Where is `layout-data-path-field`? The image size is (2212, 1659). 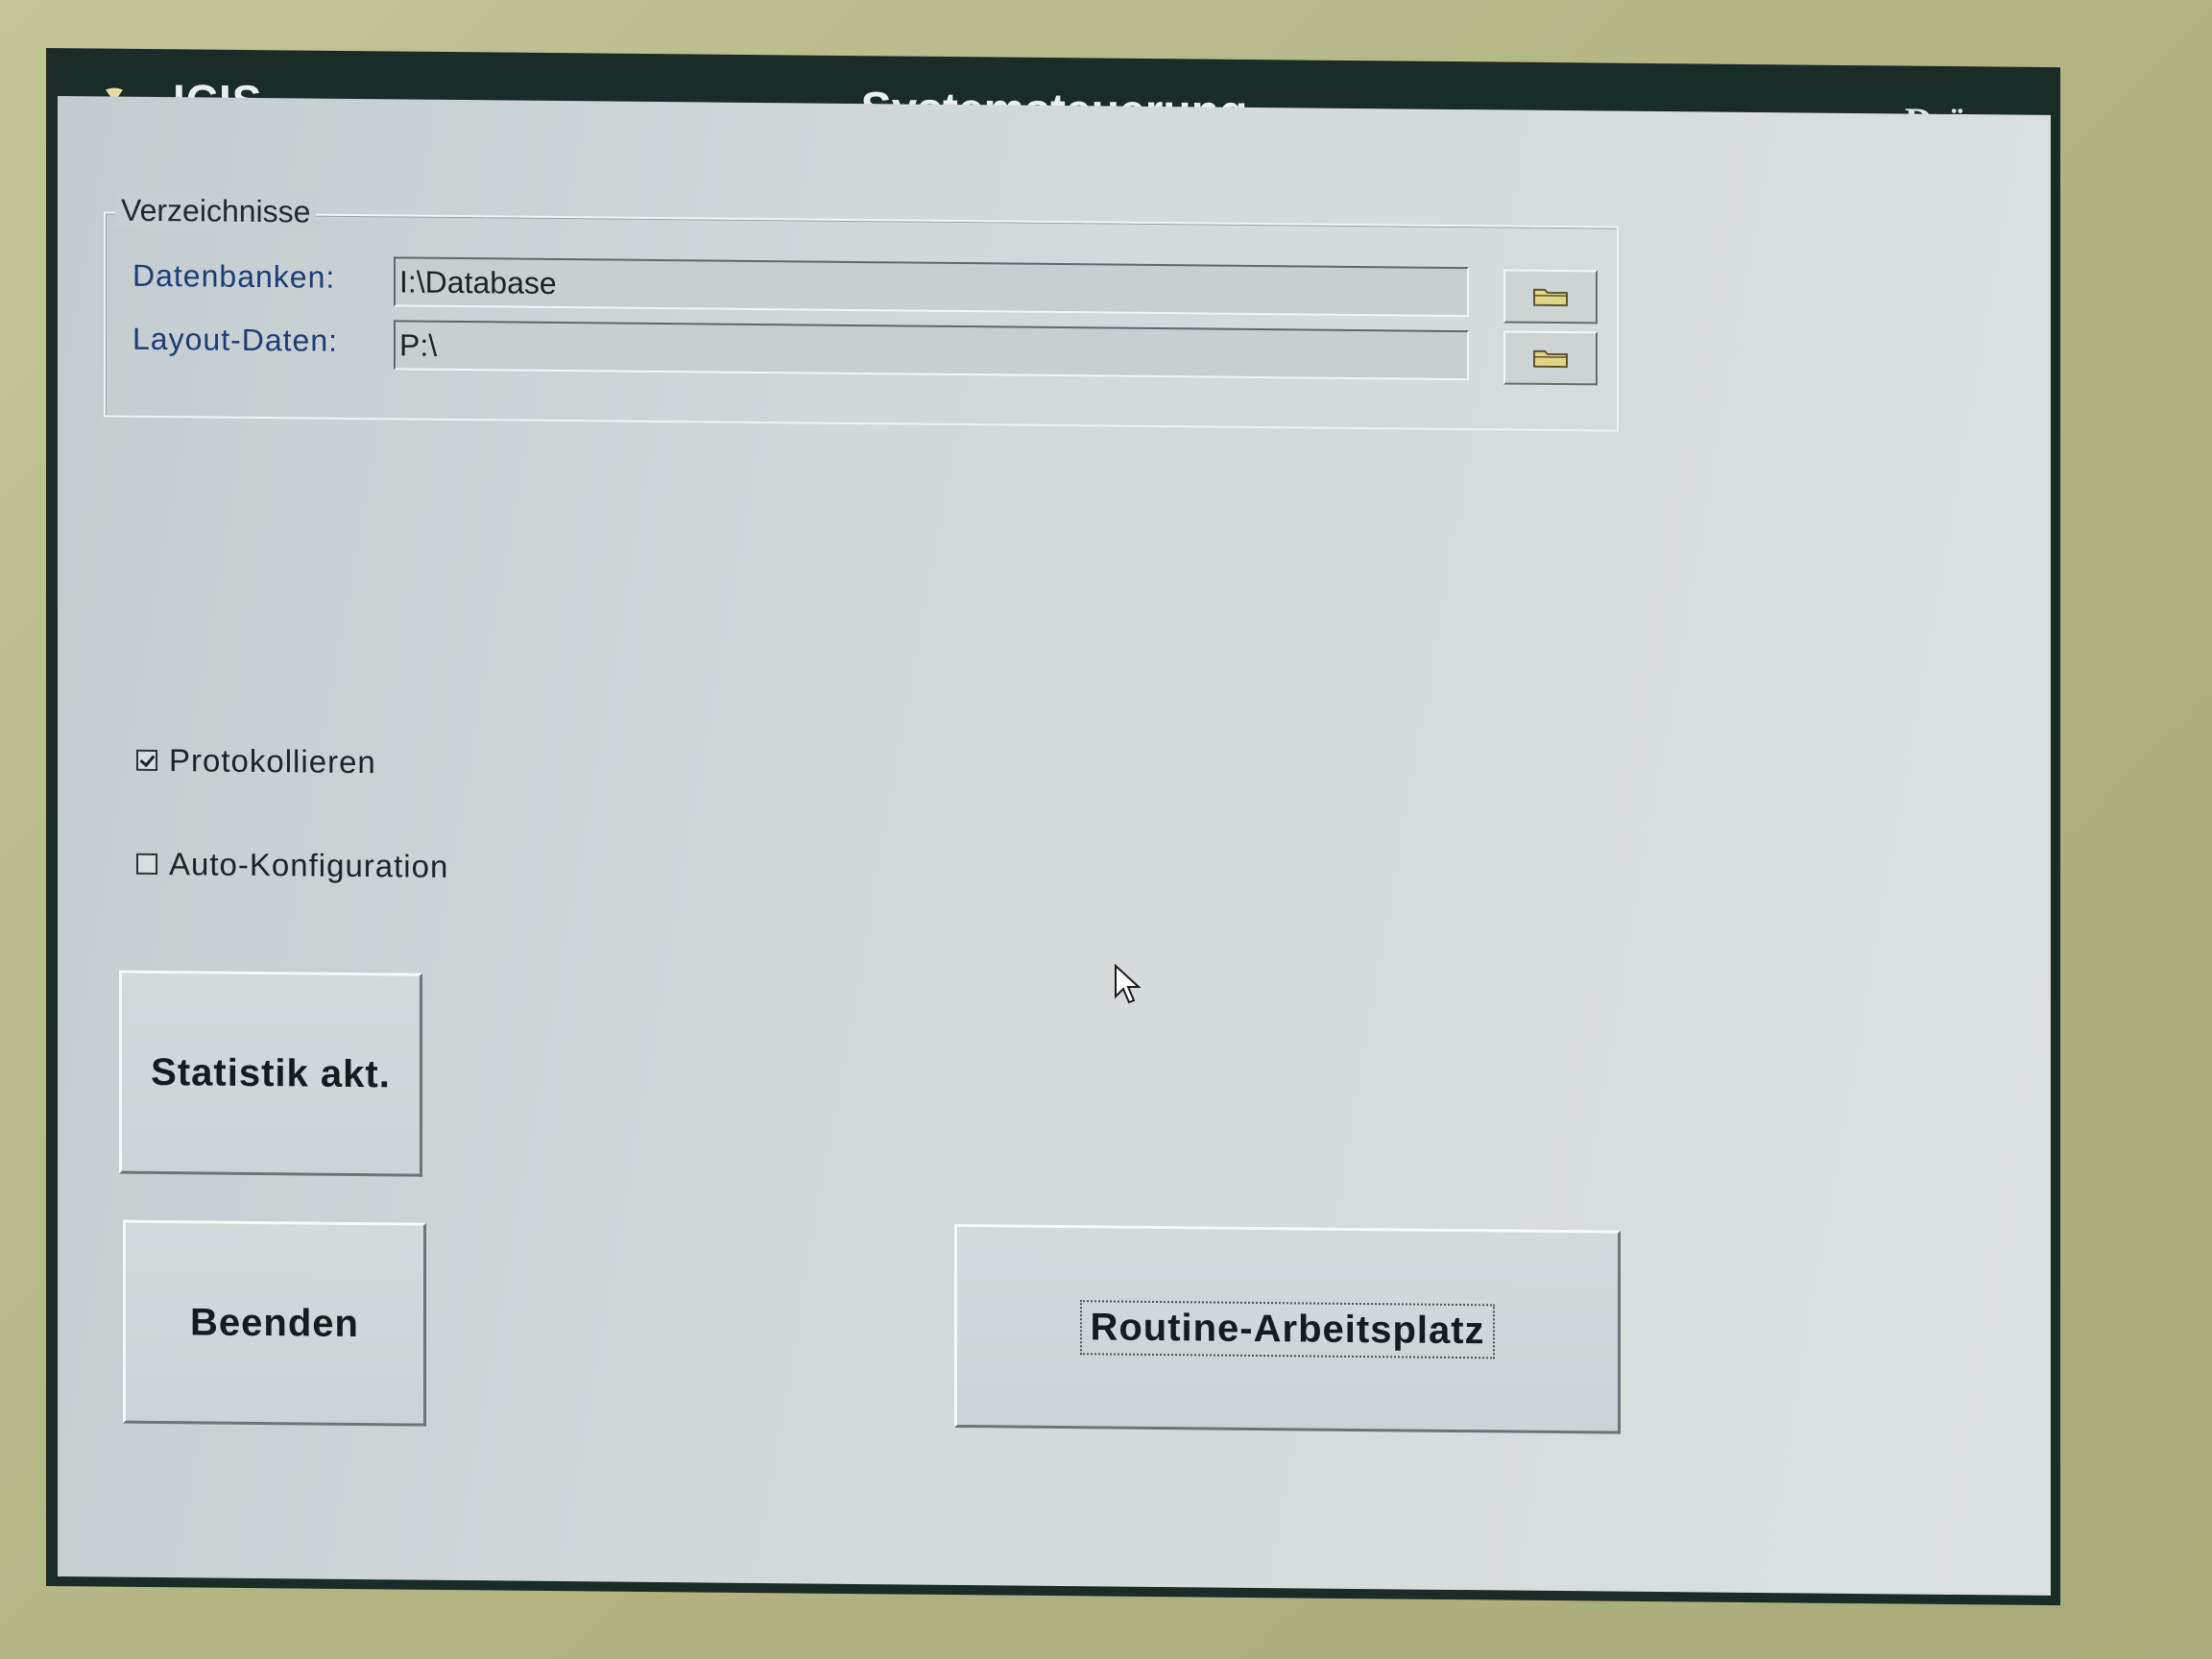
layout-data-path-field is located at coordinates (931, 350).